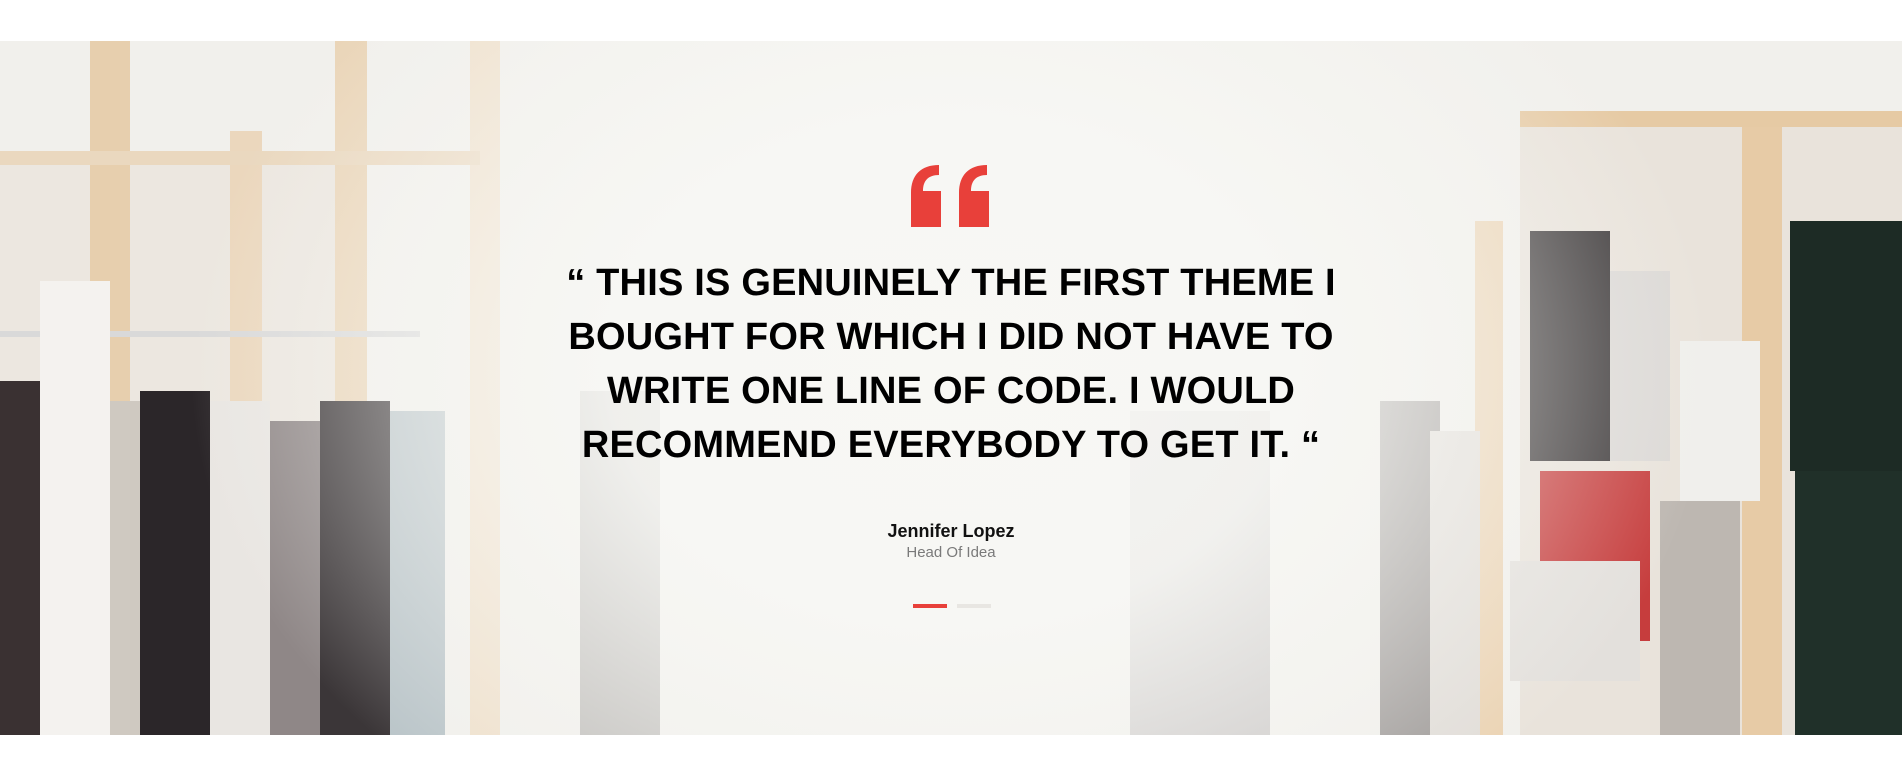 Image resolution: width=1902 pixels, height=763 pixels. Describe the element at coordinates (951, 552) in the screenshot. I see `testimonial-author-role: Head Of Idea` at that location.